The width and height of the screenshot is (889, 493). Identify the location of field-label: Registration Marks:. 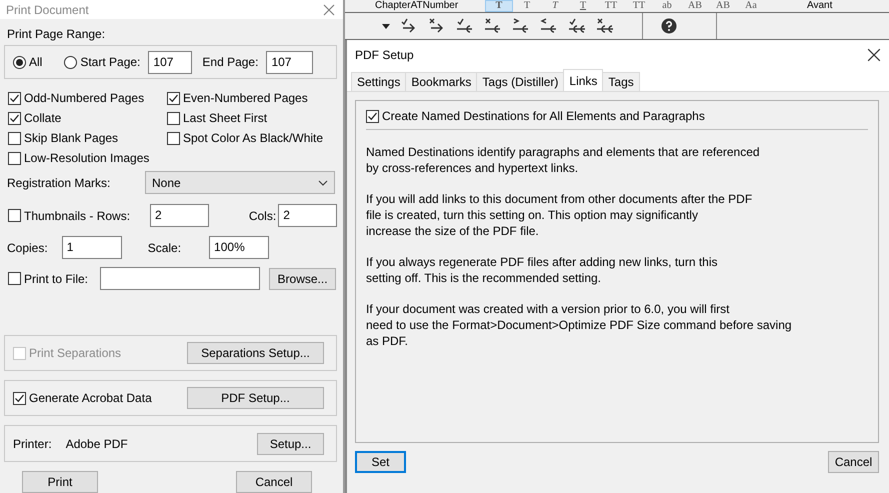
(58, 183).